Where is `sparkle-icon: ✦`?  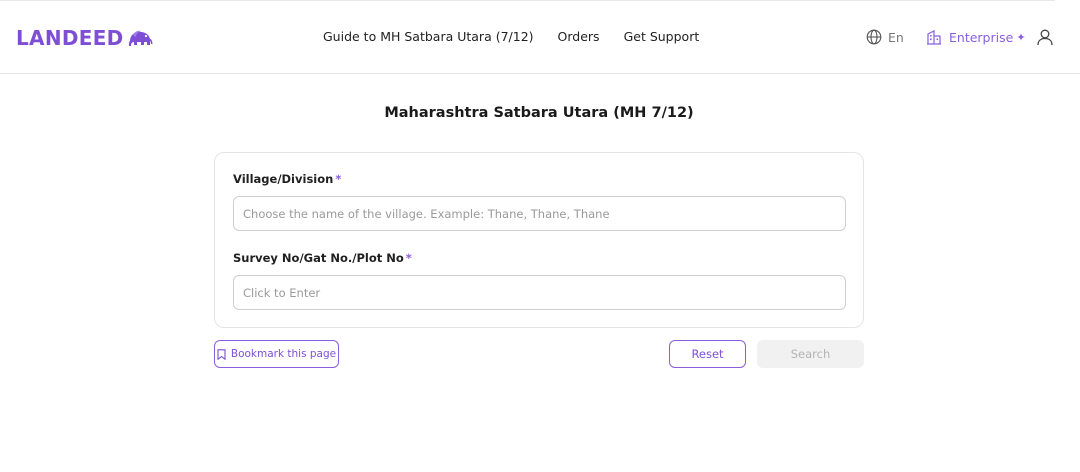 sparkle-icon: ✦ is located at coordinates (1021, 37).